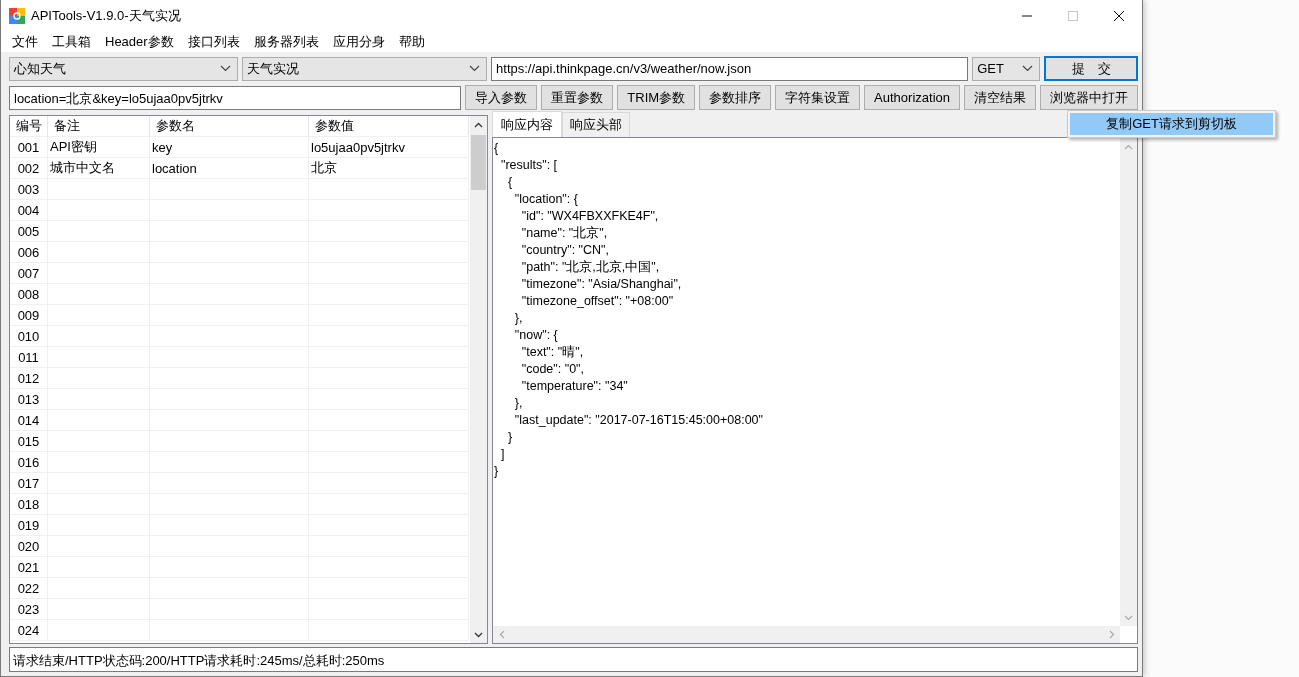 This screenshot has height=677, width=1299. I want to click on table-cell: 012, so click(29, 378).